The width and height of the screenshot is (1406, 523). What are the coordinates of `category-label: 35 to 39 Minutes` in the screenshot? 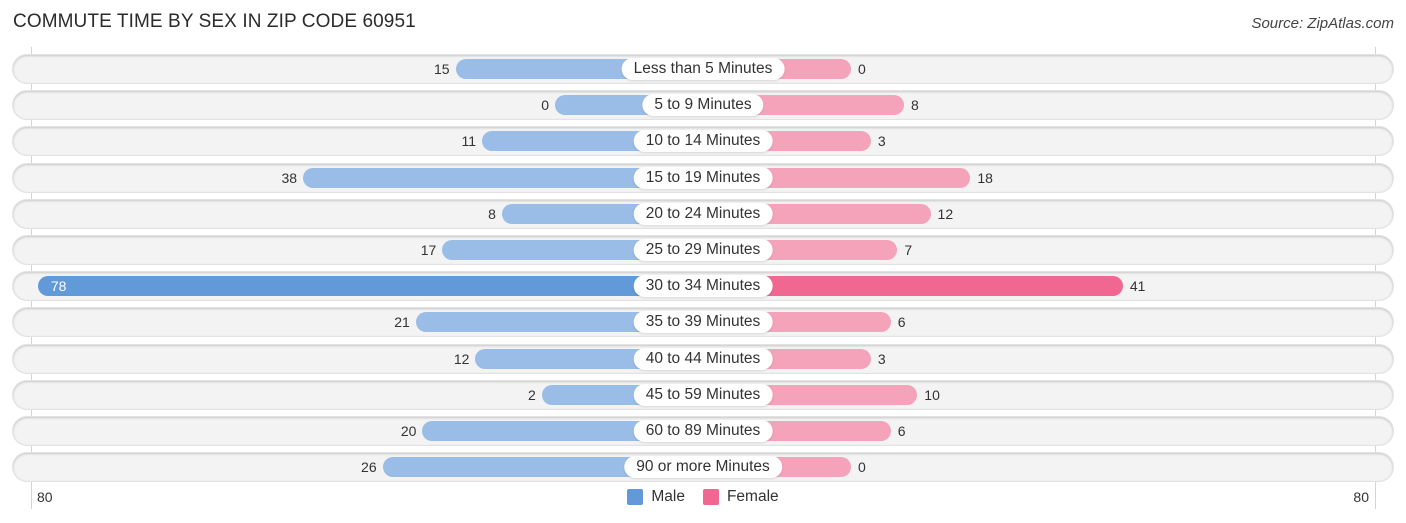 It's located at (703, 322).